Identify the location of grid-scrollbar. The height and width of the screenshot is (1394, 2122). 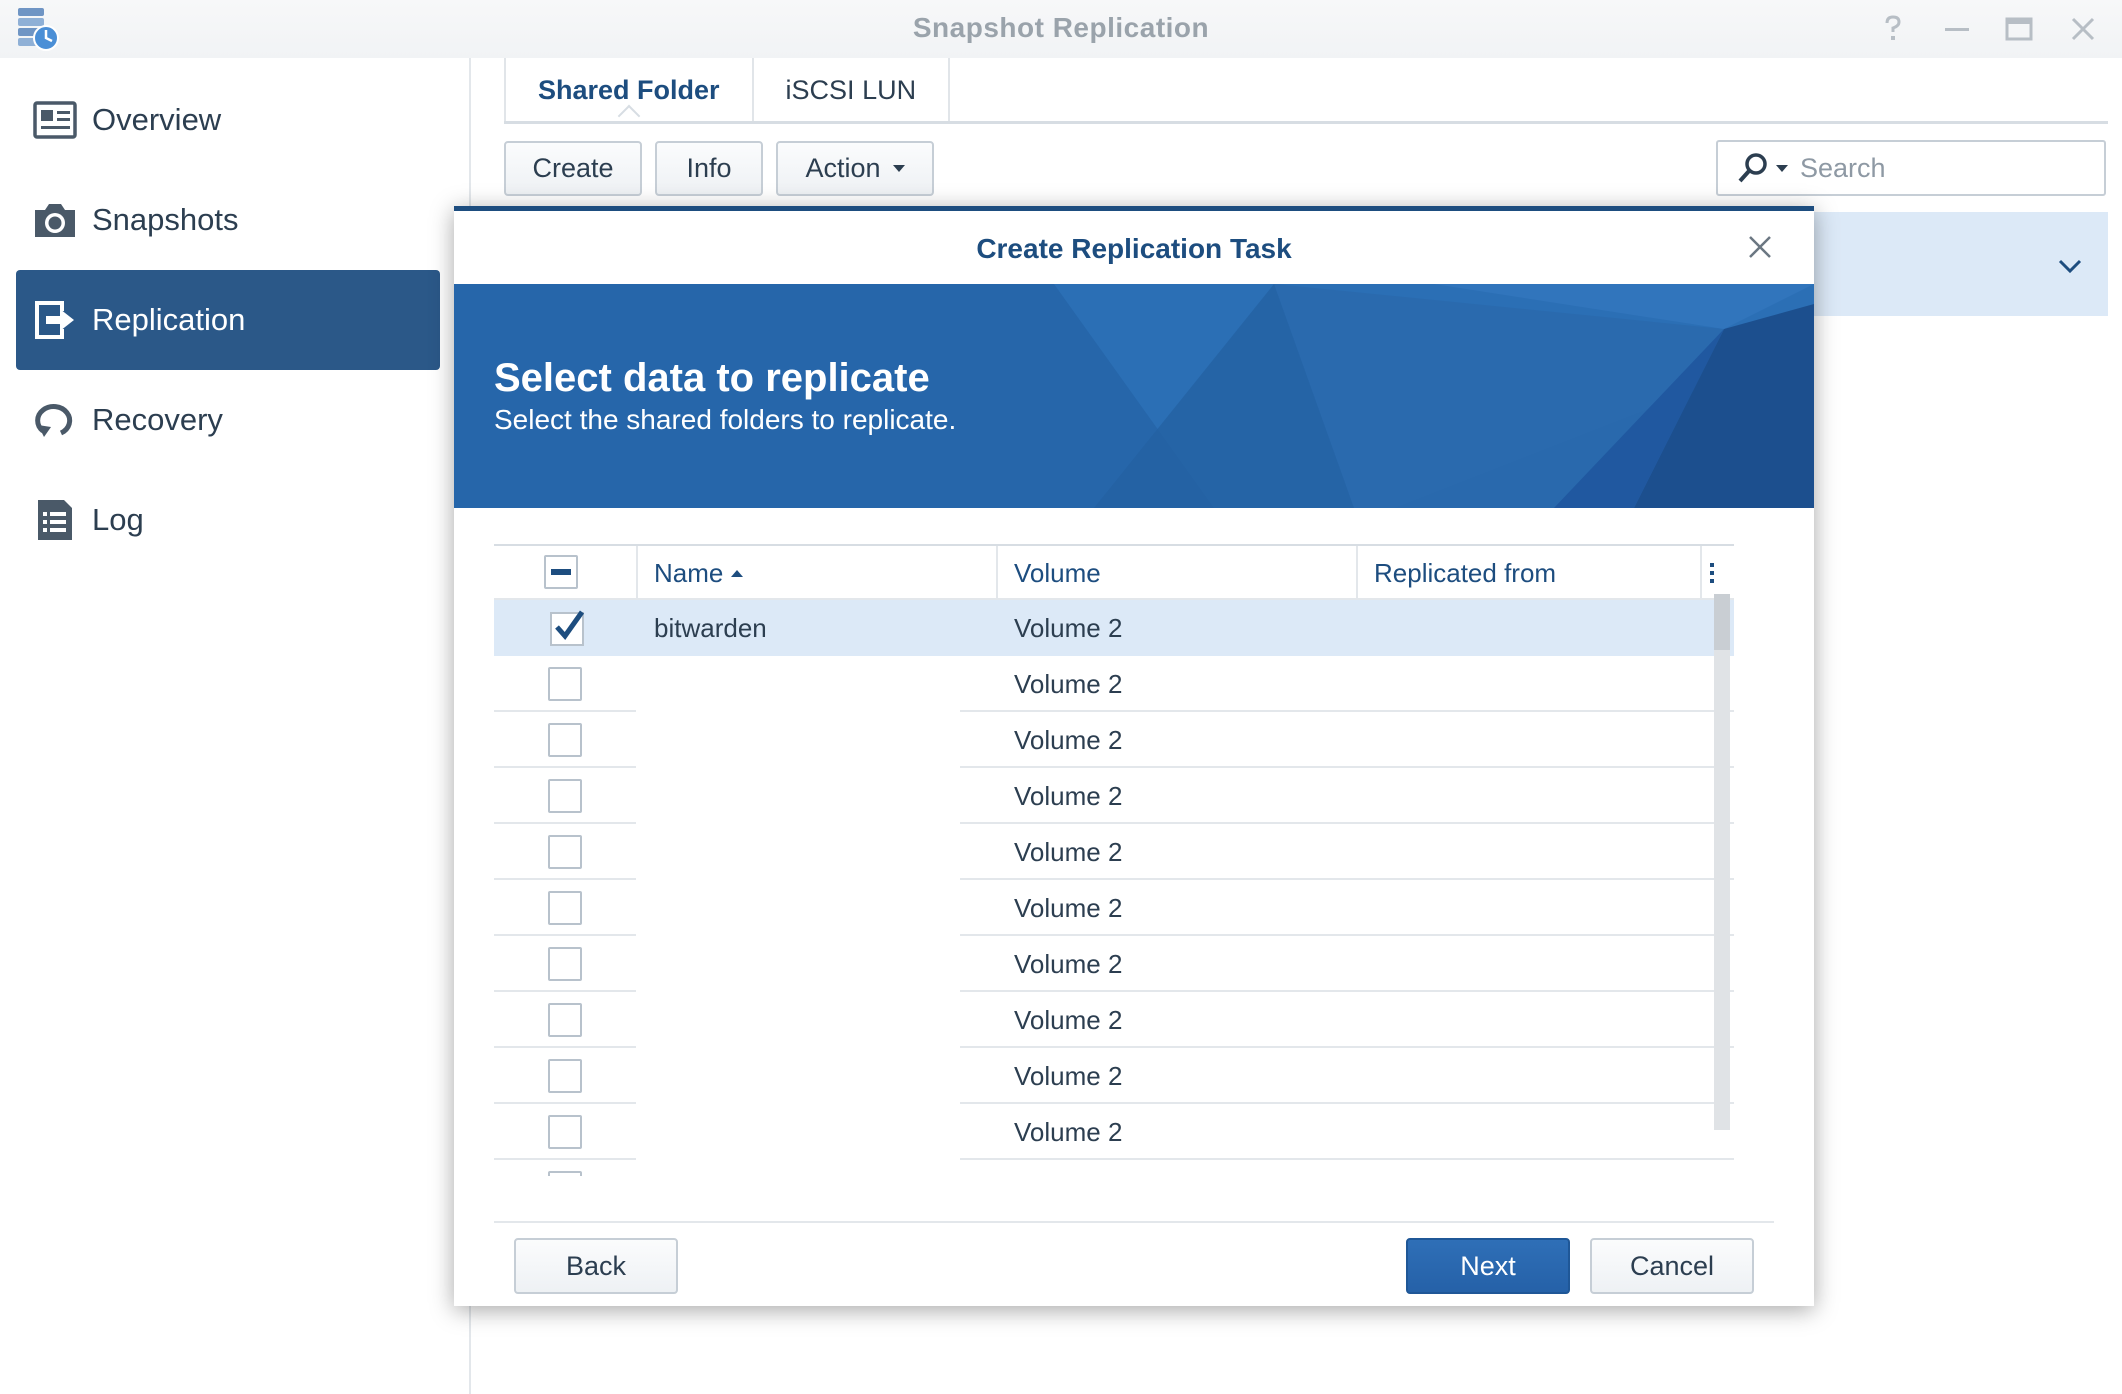
(1722, 862).